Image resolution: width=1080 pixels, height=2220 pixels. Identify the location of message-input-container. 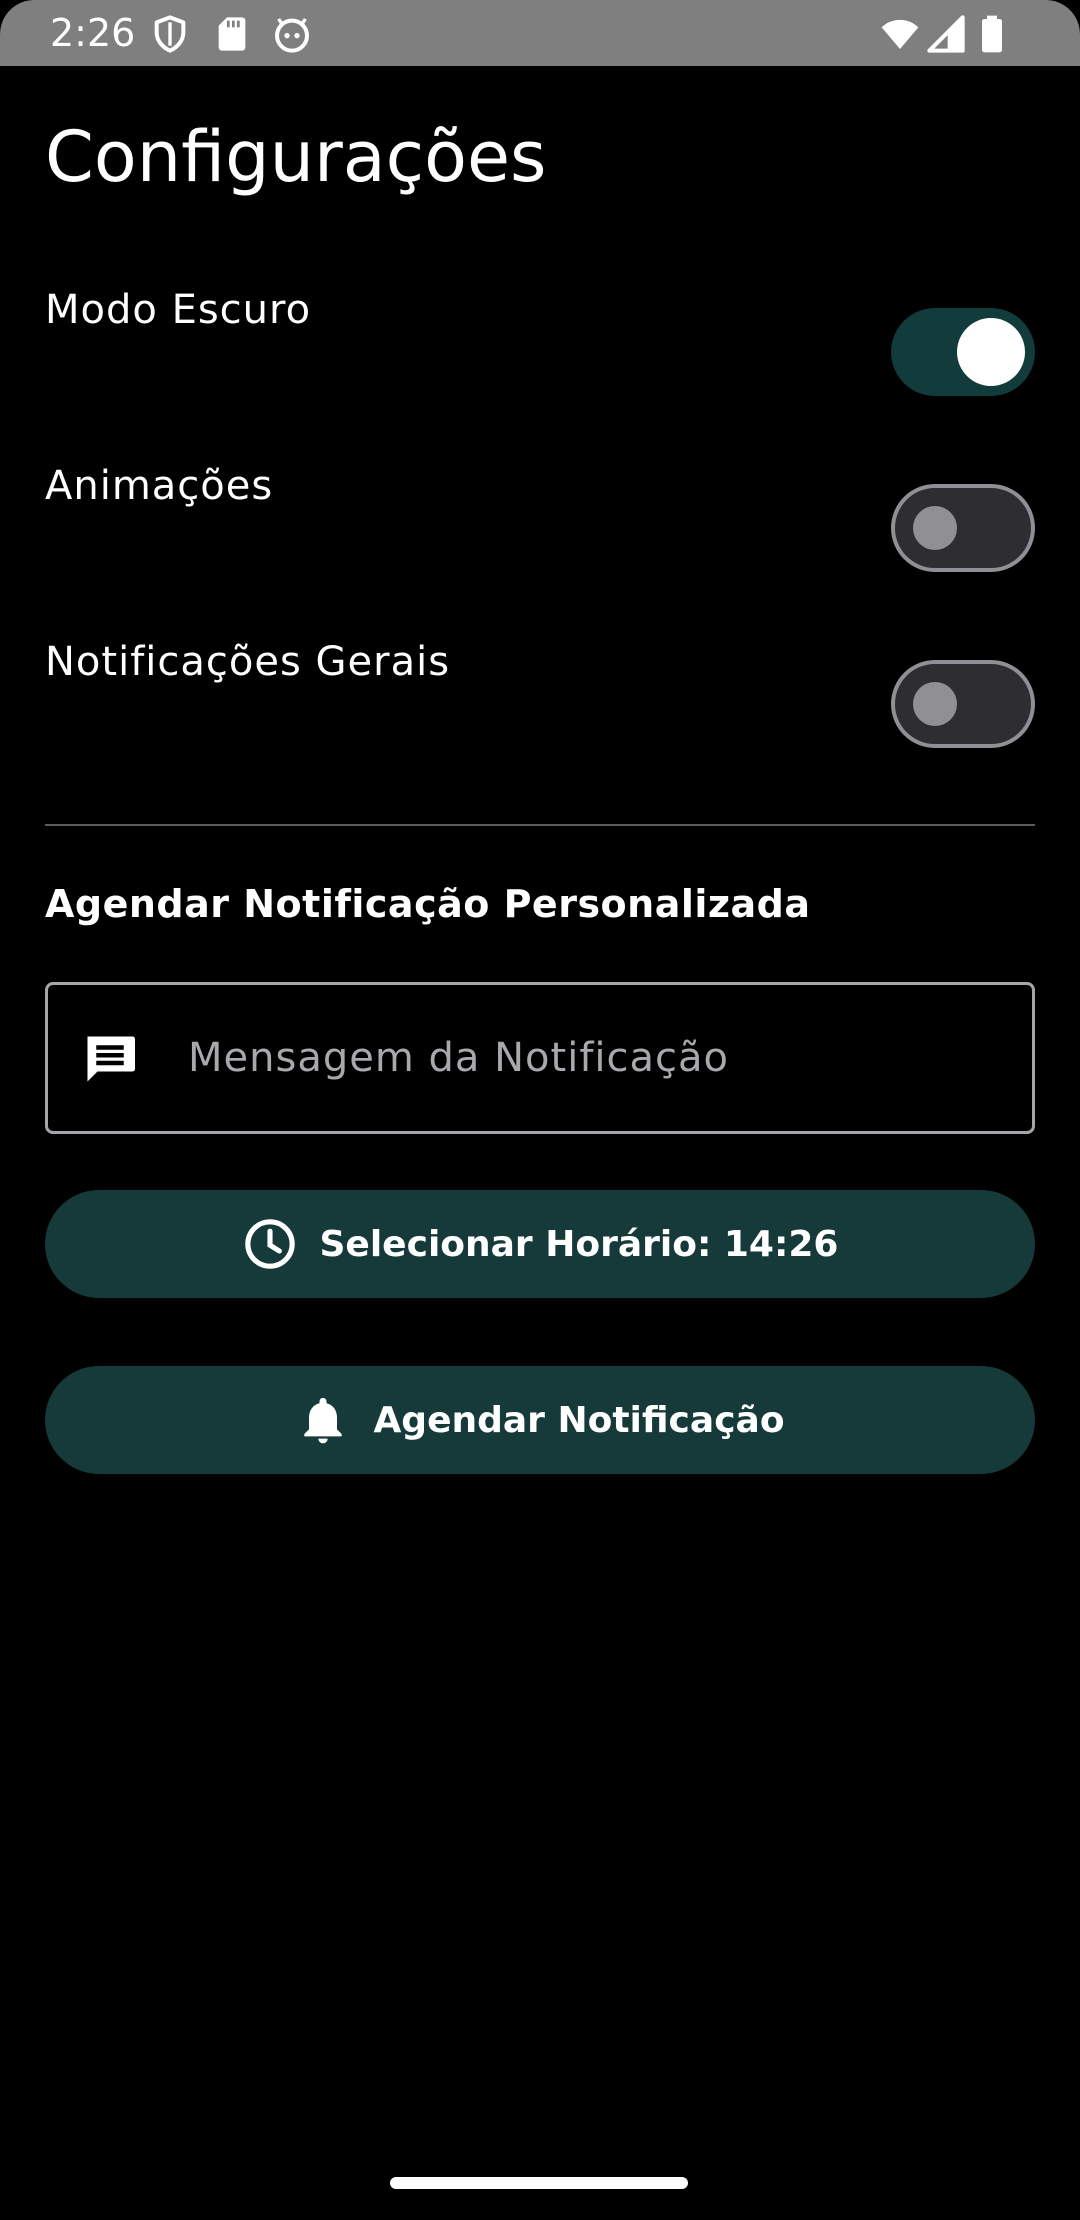
(540, 1058).